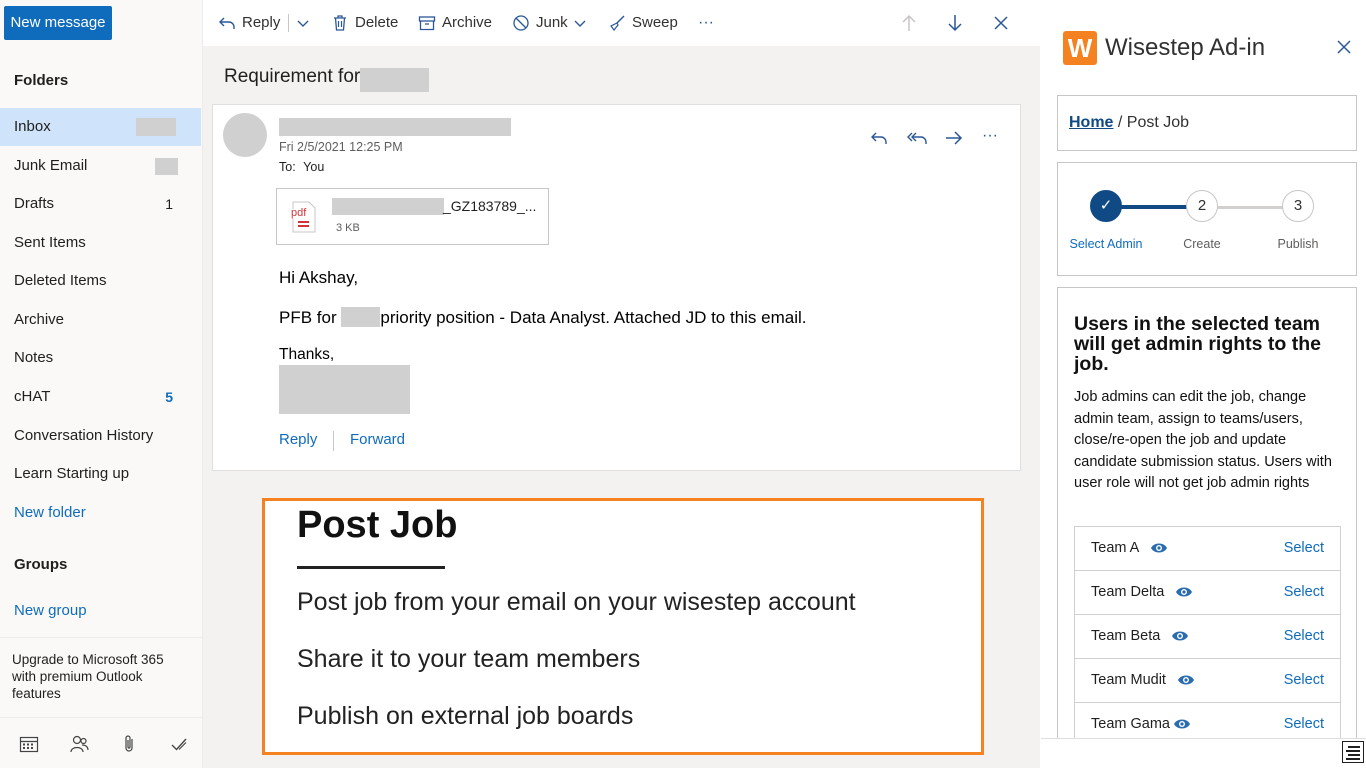  Describe the element at coordinates (1207, 720) in the screenshot. I see `team-row: Team Gama Select` at that location.